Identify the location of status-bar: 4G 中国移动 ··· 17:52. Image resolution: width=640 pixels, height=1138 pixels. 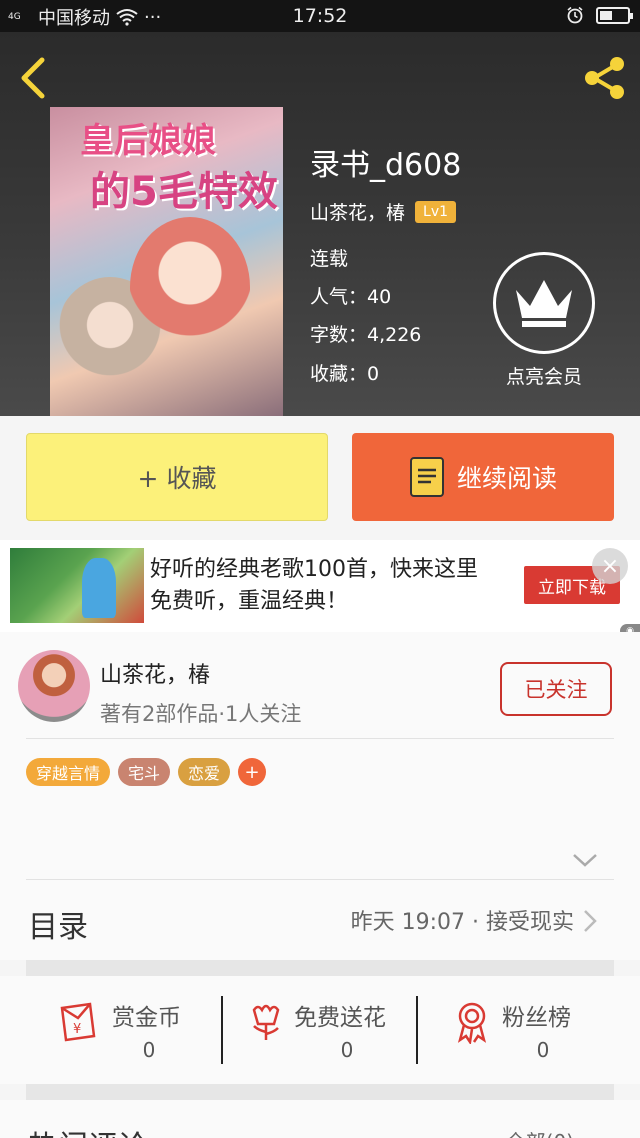
(320, 16).